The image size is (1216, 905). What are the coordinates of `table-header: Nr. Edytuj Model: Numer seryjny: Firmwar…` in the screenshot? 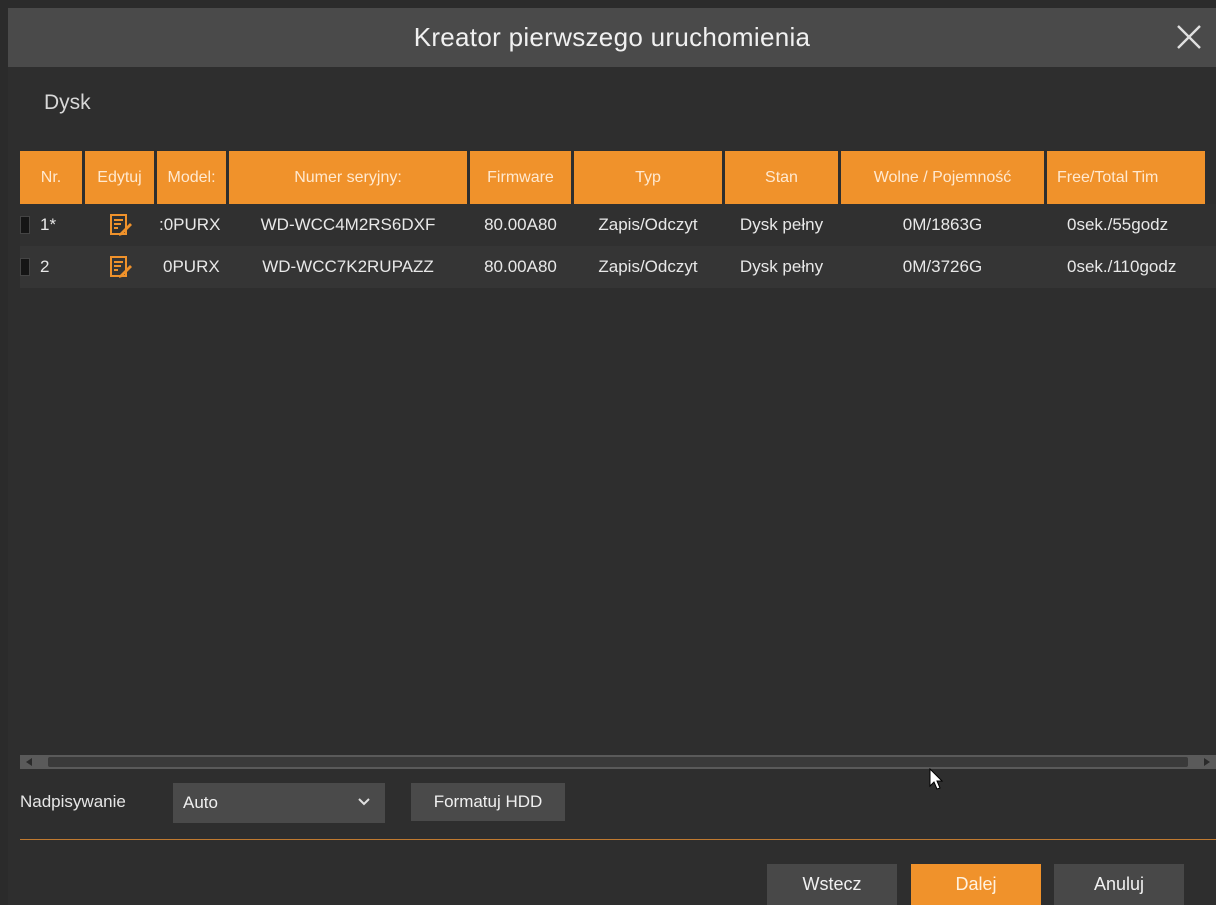 It's located at (618, 177).